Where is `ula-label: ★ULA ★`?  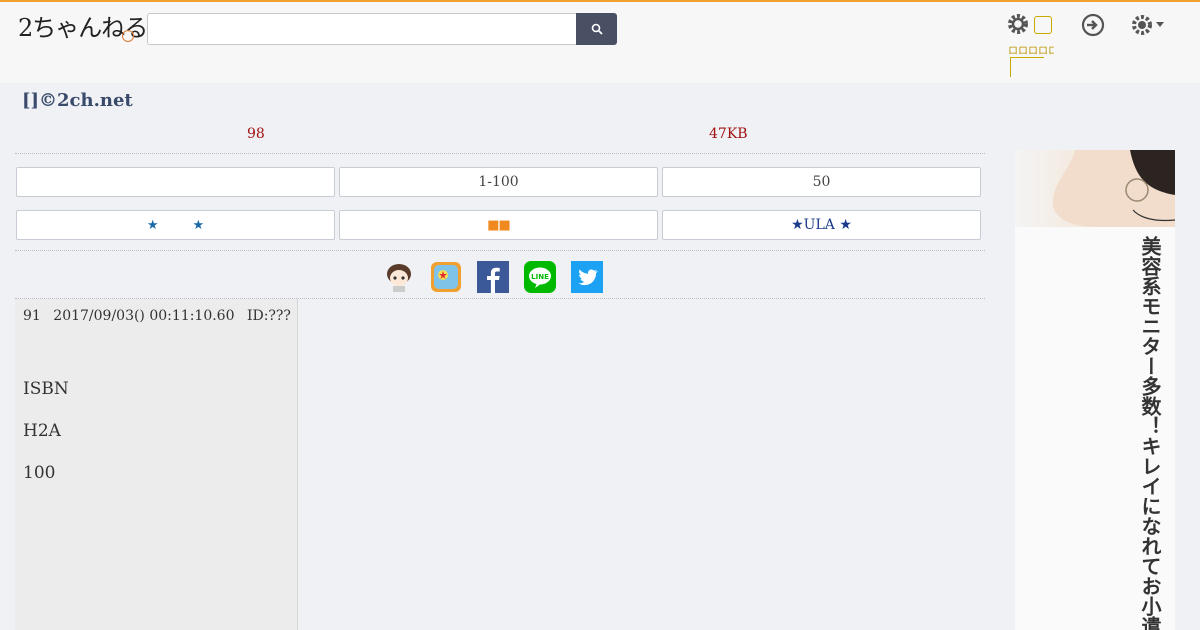
ula-label: ★ULA ★ is located at coordinates (821, 225).